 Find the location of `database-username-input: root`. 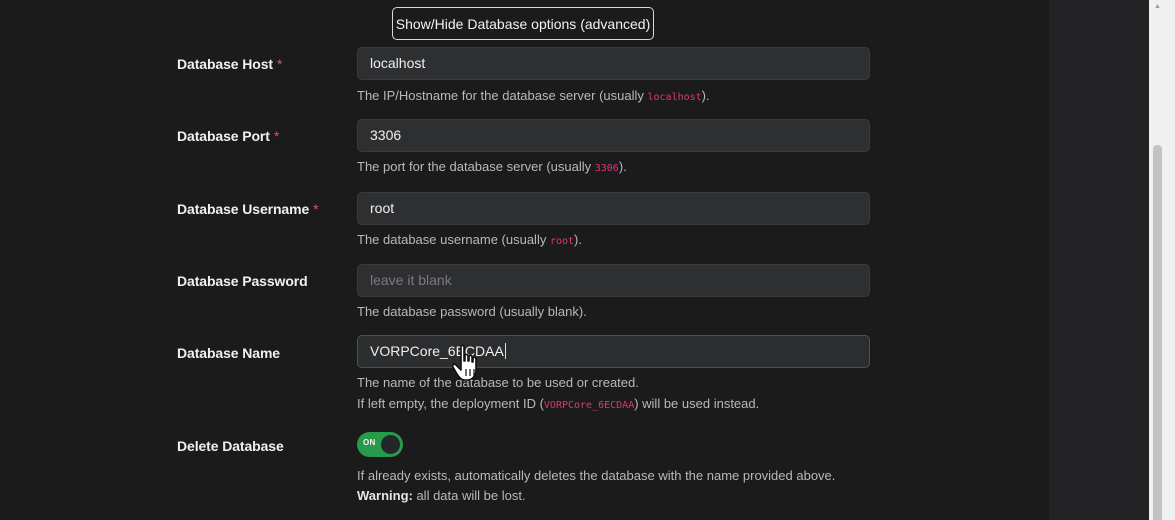

database-username-input: root is located at coordinates (613, 208).